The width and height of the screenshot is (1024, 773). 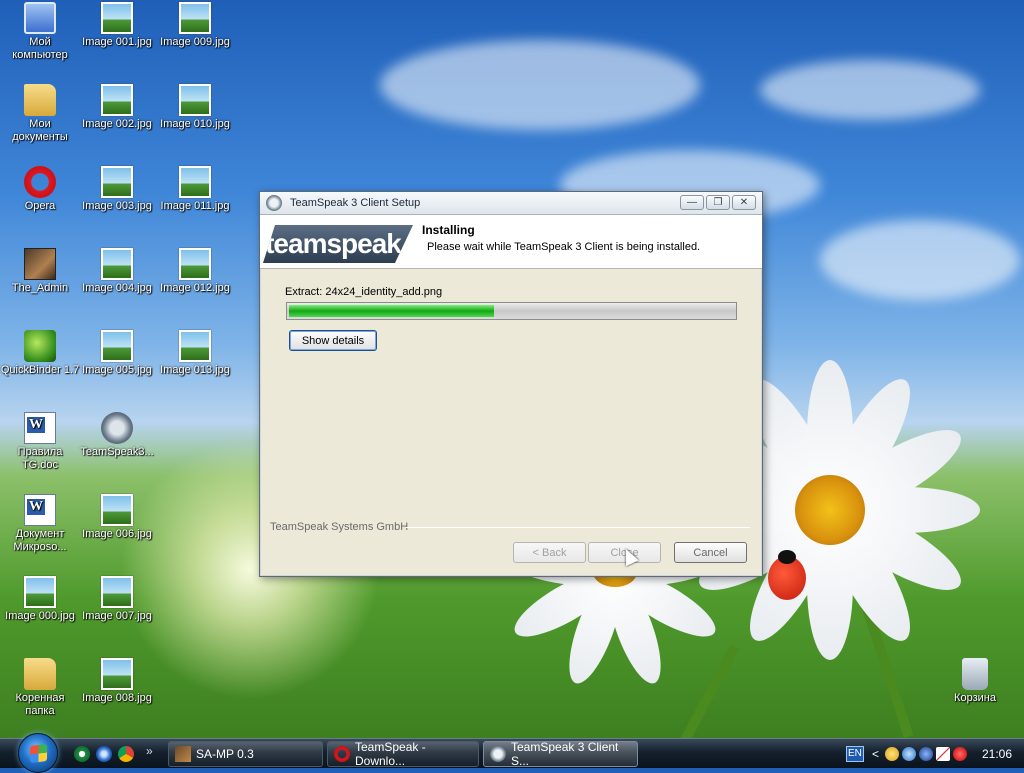 I want to click on quicklaunch-more: », so click(x=149, y=751).